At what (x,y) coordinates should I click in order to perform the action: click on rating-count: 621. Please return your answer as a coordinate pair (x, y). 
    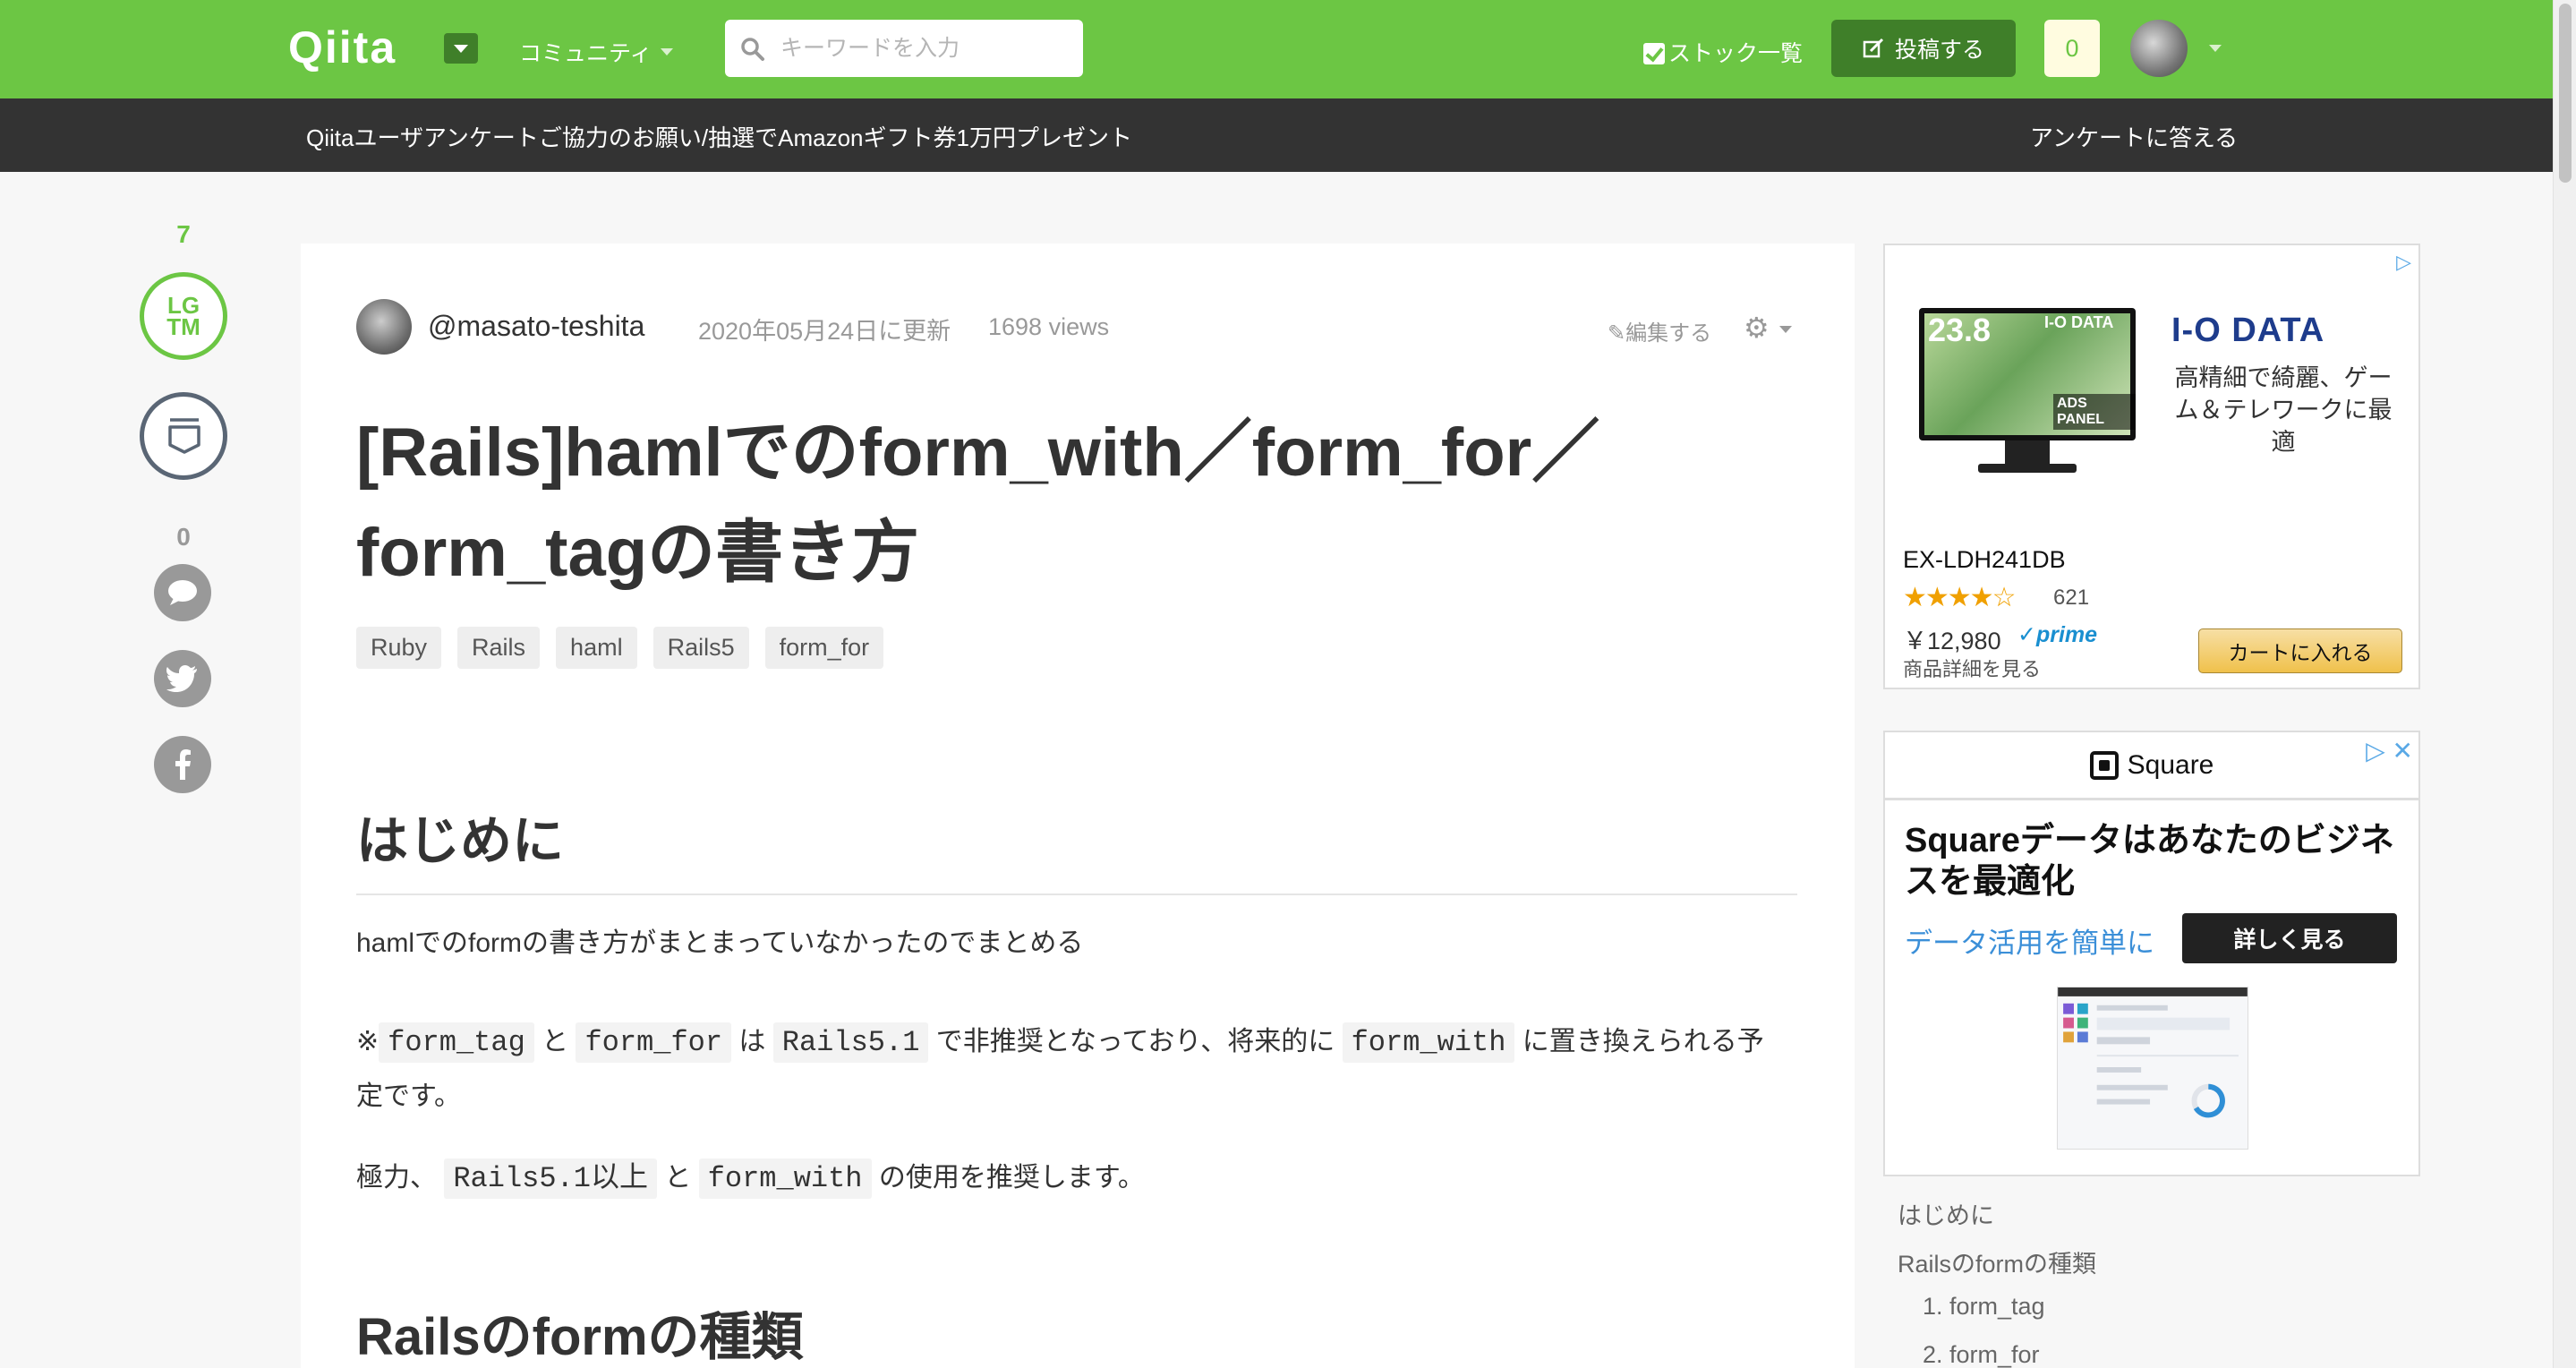
    Looking at the image, I should click on (2071, 598).